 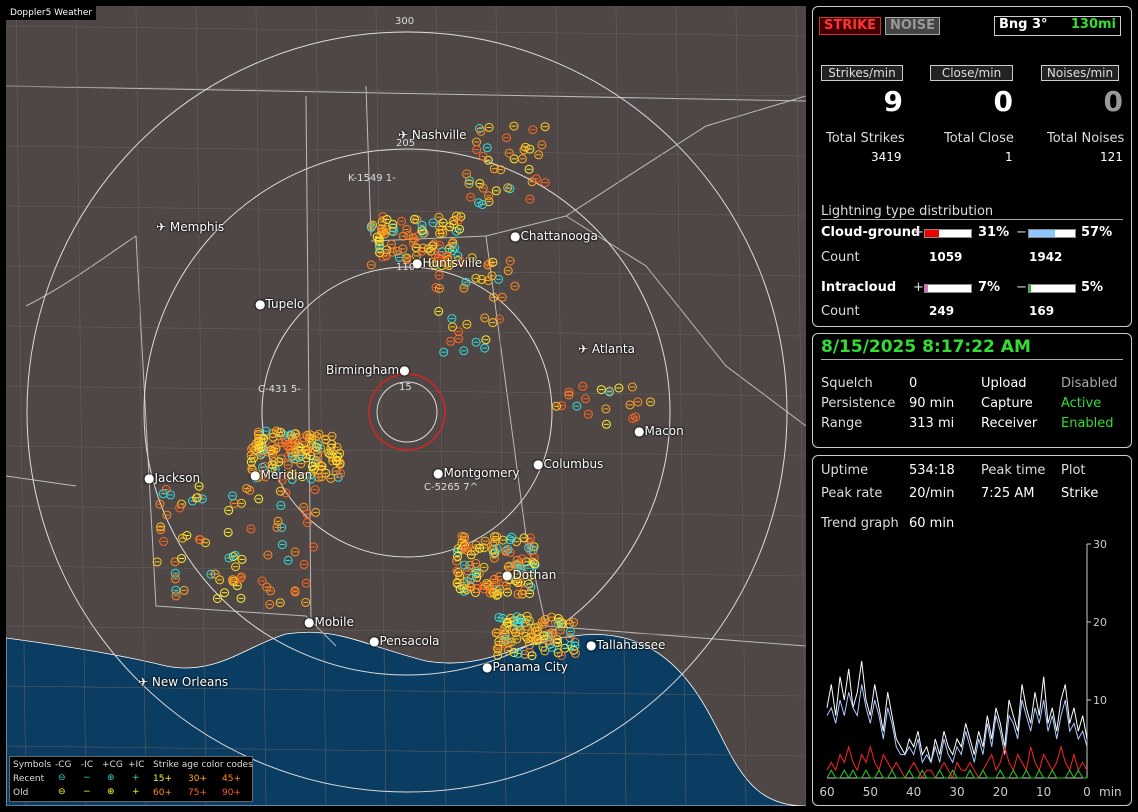 I want to click on city-huntsville: ●Huntsville, so click(x=447, y=263).